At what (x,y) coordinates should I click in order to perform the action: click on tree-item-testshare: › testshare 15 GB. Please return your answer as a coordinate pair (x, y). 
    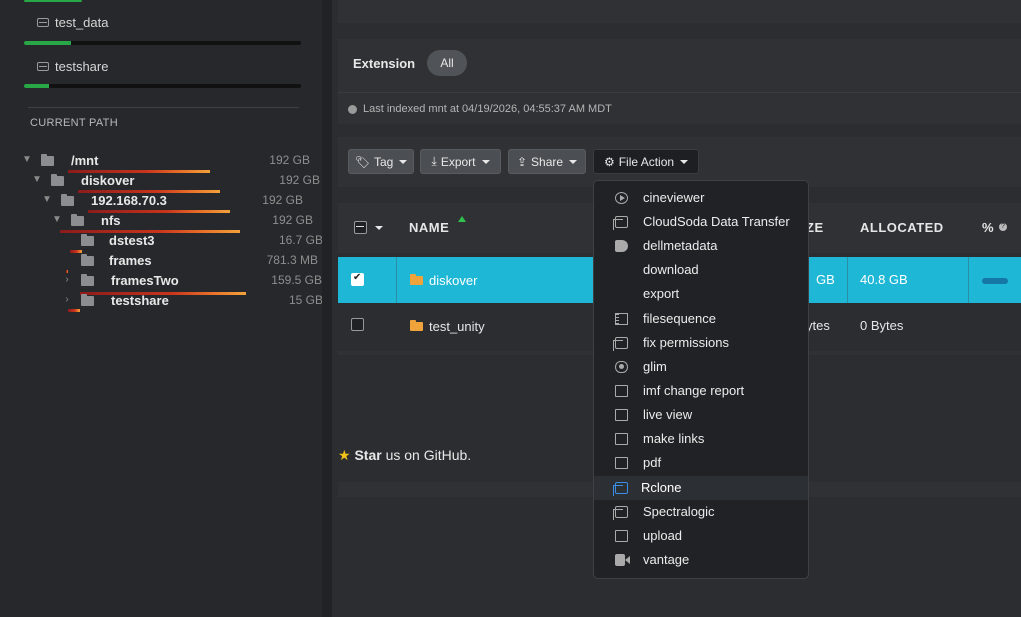
    Looking at the image, I should click on (161, 302).